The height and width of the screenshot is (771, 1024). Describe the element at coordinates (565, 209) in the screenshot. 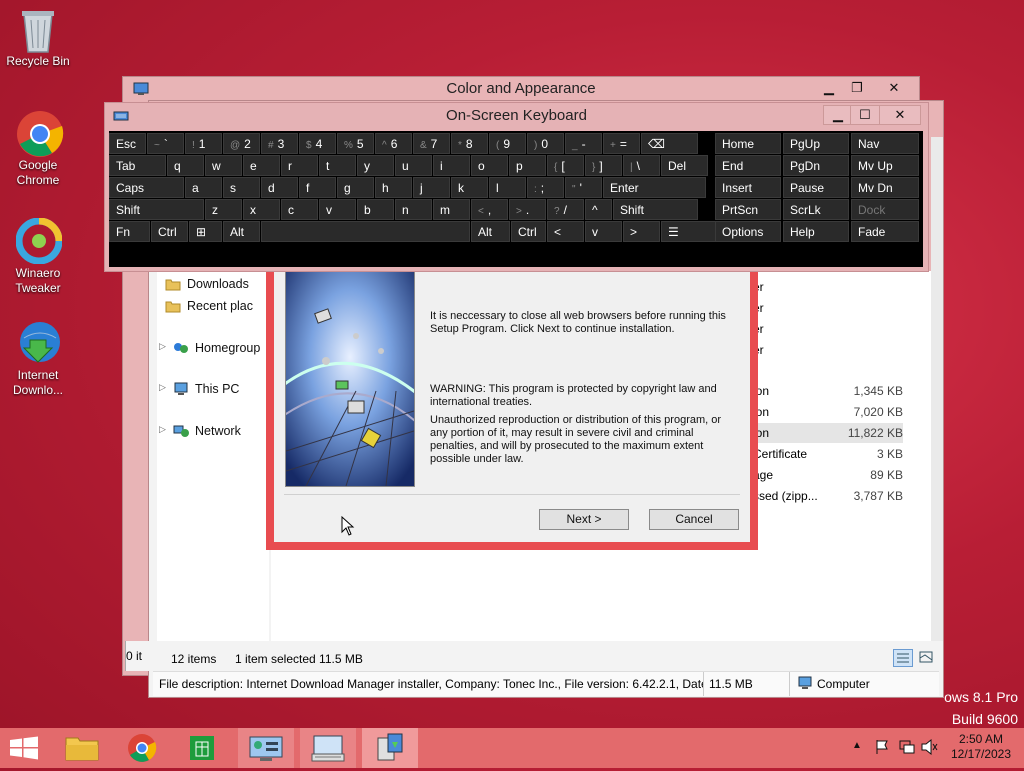

I see `key-symbol: ? /` at that location.